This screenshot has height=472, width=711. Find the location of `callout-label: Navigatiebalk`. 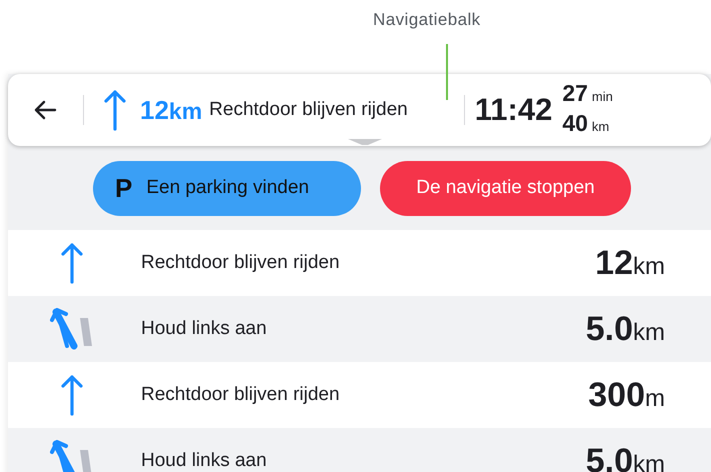

callout-label: Navigatiebalk is located at coordinates (427, 20).